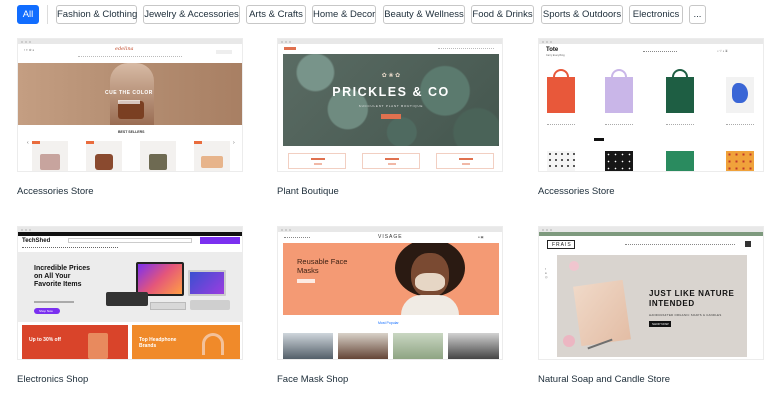 Image resolution: width=780 pixels, height=395 pixels. I want to click on filter-chip-all: All, so click(28, 14).